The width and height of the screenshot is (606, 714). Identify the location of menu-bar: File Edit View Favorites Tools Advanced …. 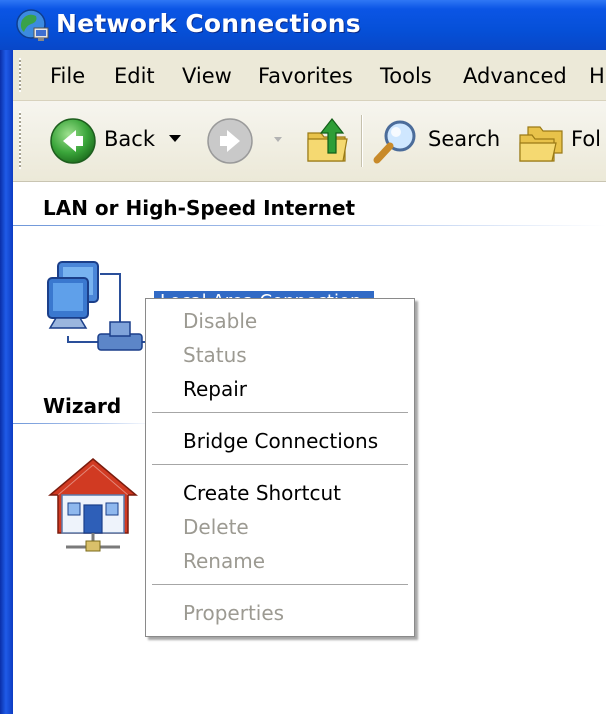
(309, 75).